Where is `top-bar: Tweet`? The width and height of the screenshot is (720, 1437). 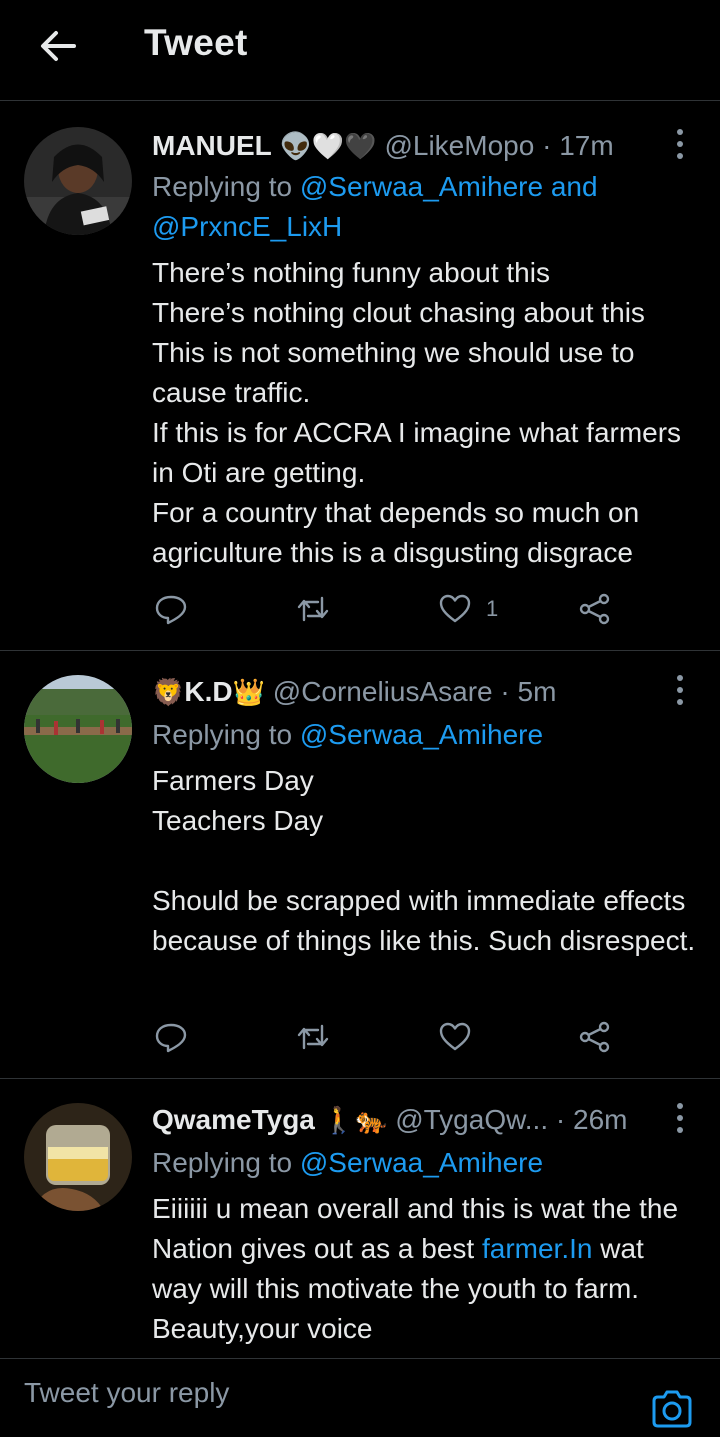 top-bar: Tweet is located at coordinates (360, 50).